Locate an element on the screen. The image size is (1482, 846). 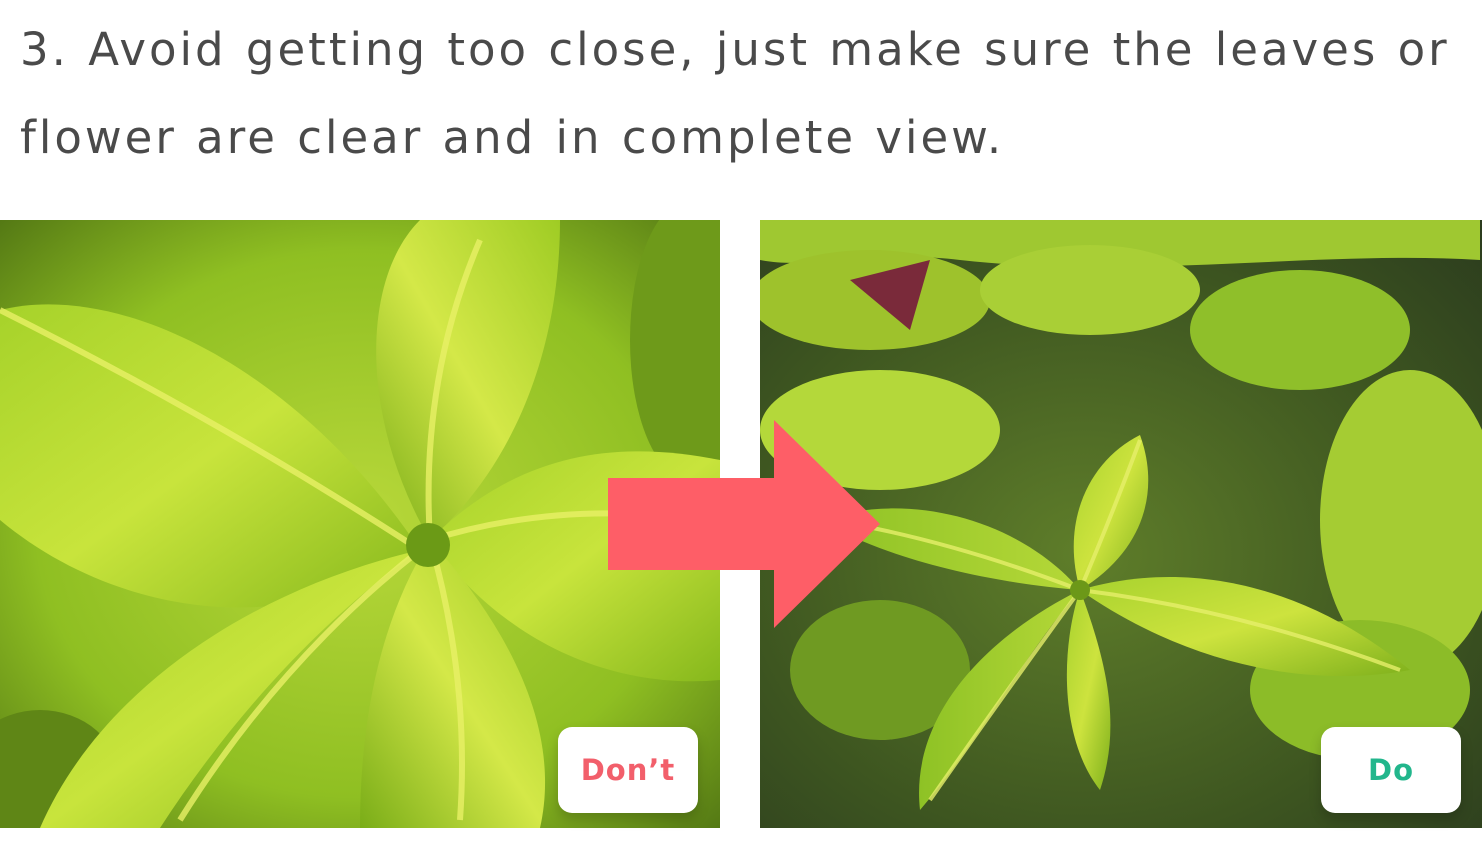
dont-label: Don’t is located at coordinates (628, 770).